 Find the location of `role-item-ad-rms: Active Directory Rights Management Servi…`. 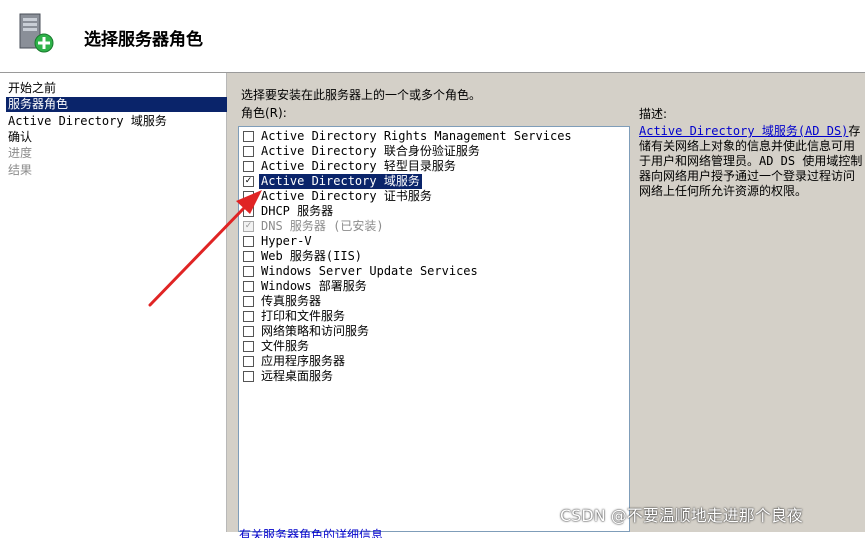

role-item-ad-rms: Active Directory Rights Management Servi… is located at coordinates (408, 136).